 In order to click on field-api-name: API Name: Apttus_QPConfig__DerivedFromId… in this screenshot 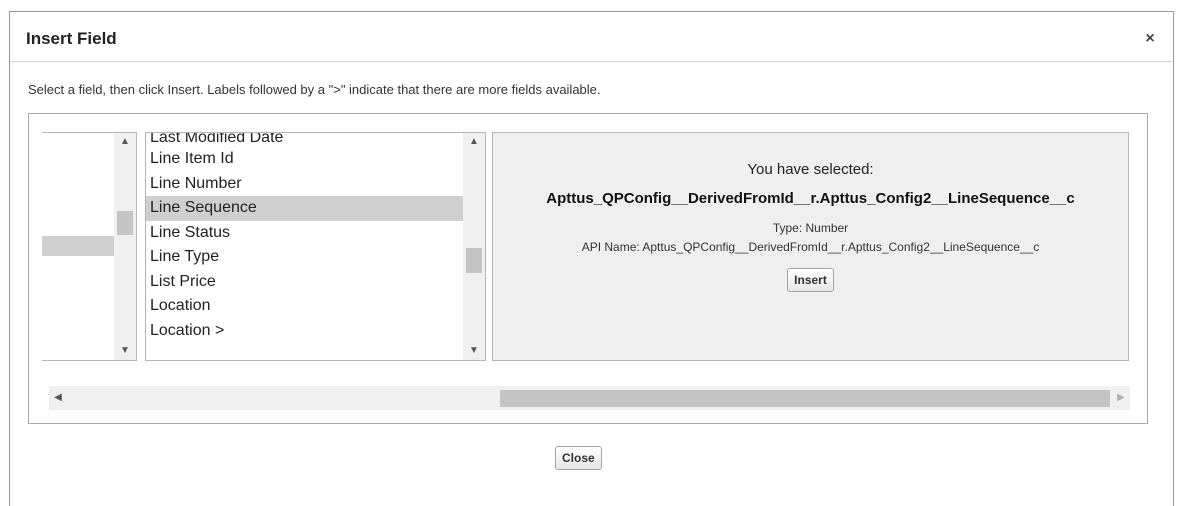, I will do `click(810, 247)`.